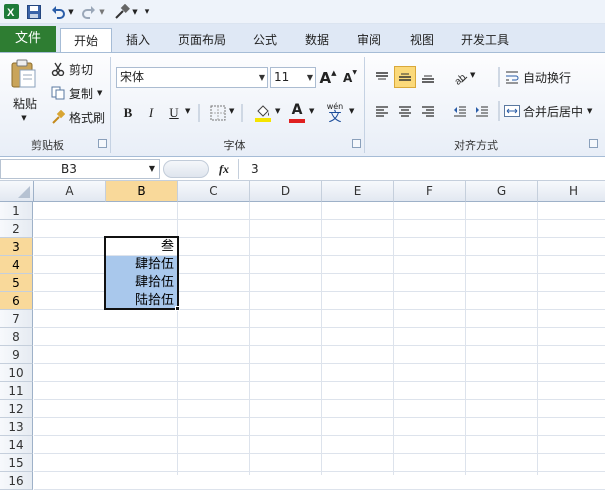 The image size is (605, 490). I want to click on row-header-6: 6, so click(16, 301).